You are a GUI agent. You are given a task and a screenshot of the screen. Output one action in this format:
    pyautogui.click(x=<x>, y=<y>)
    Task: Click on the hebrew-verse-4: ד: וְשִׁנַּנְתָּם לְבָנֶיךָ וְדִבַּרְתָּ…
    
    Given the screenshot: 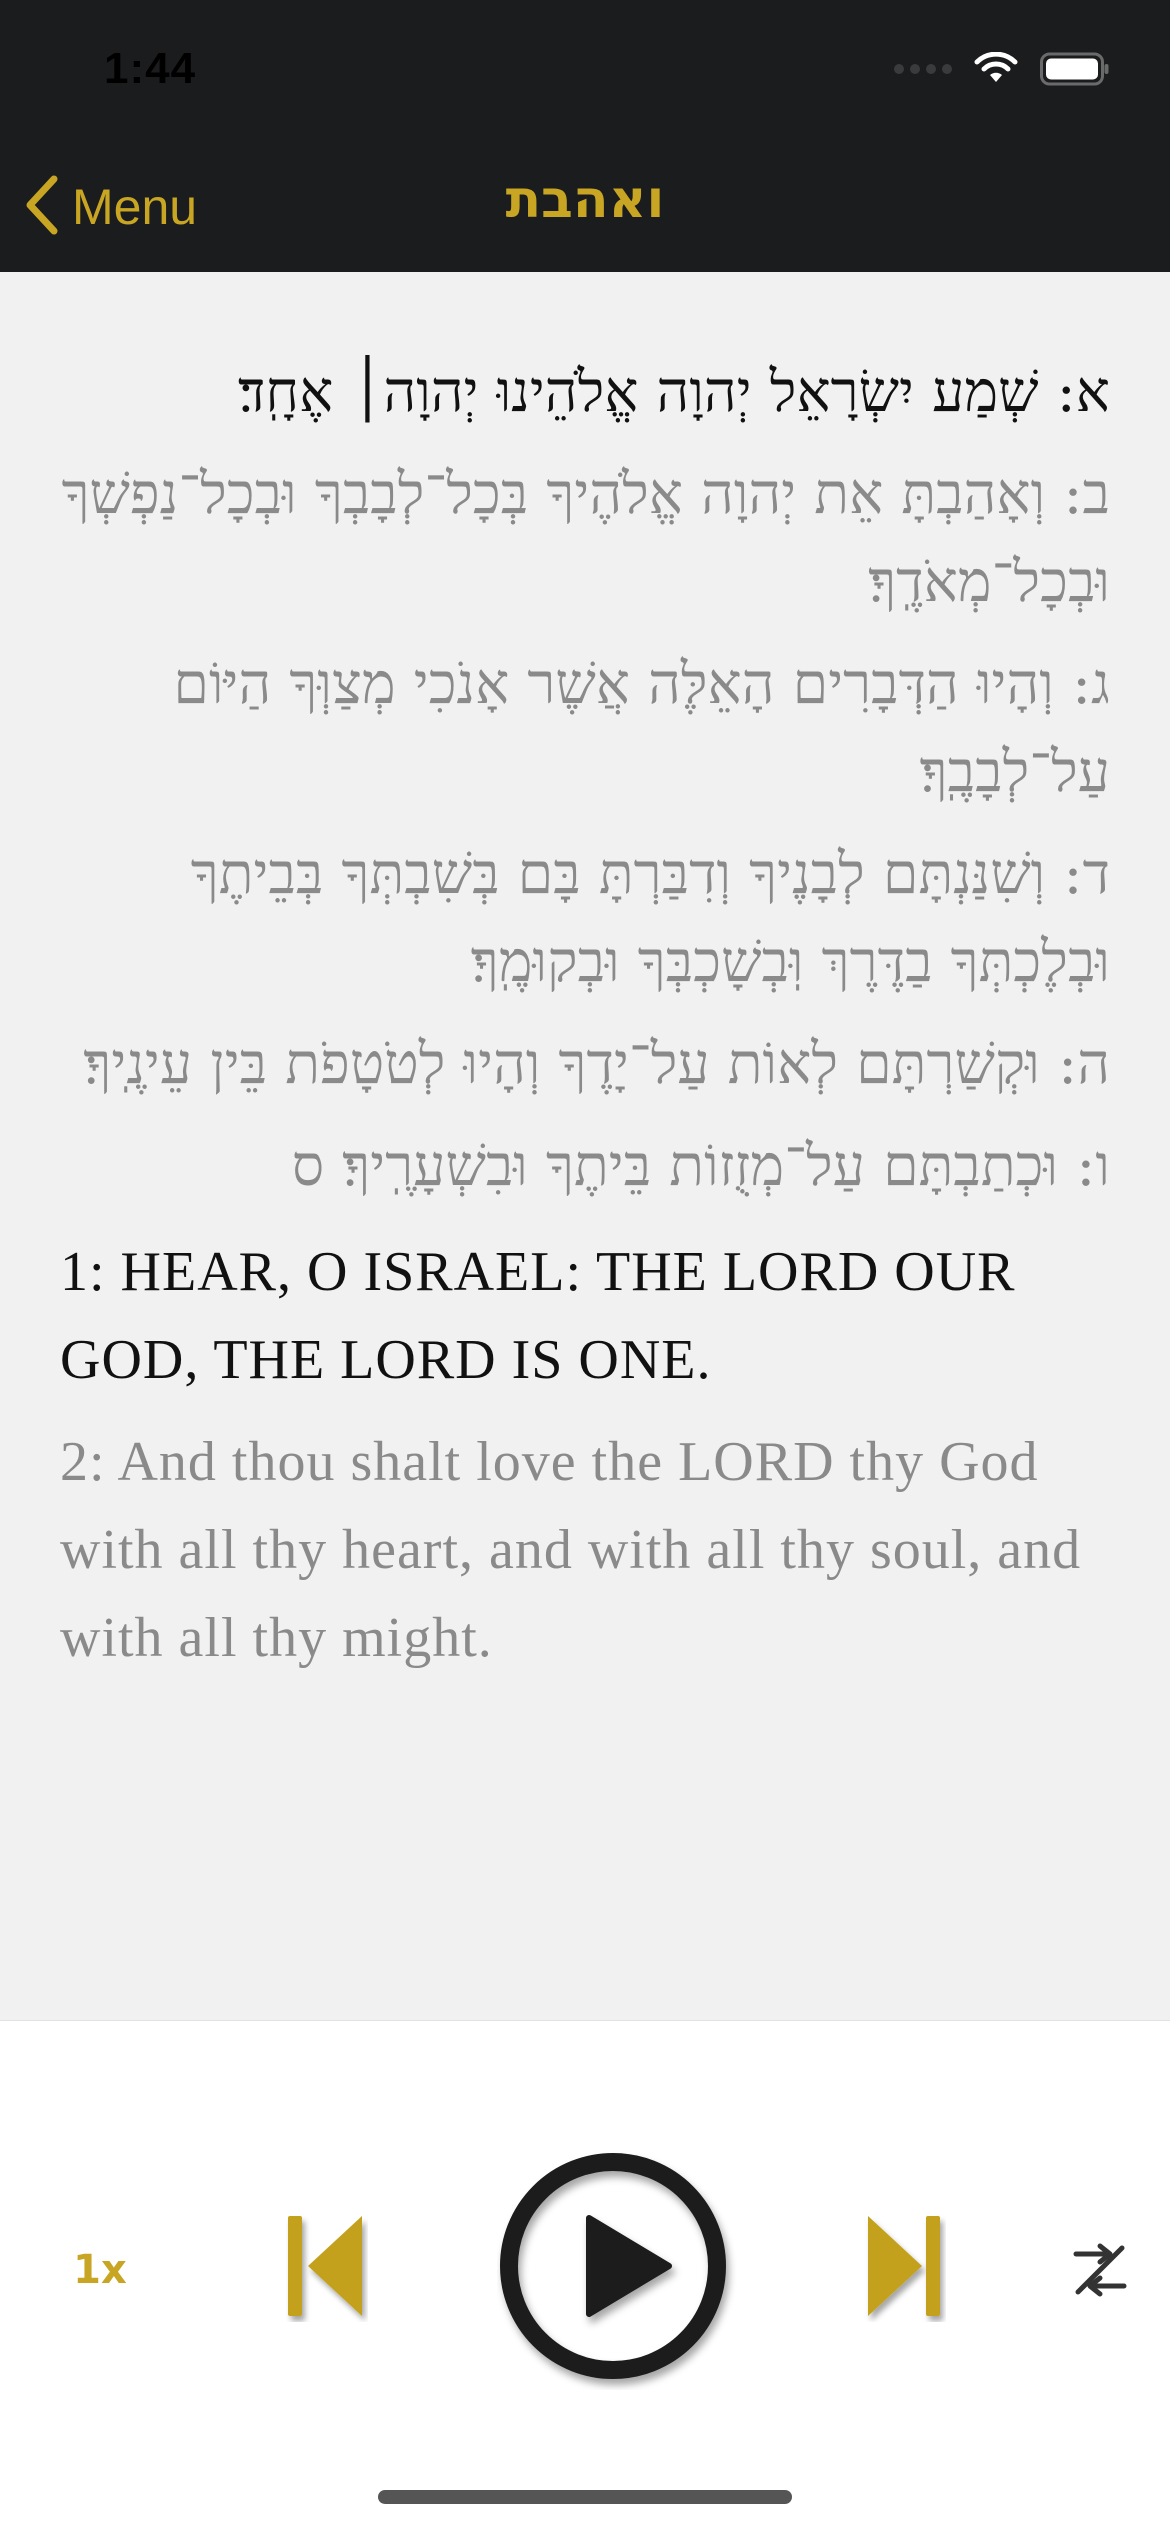 What is the action you would take?
    pyautogui.click(x=585, y=918)
    